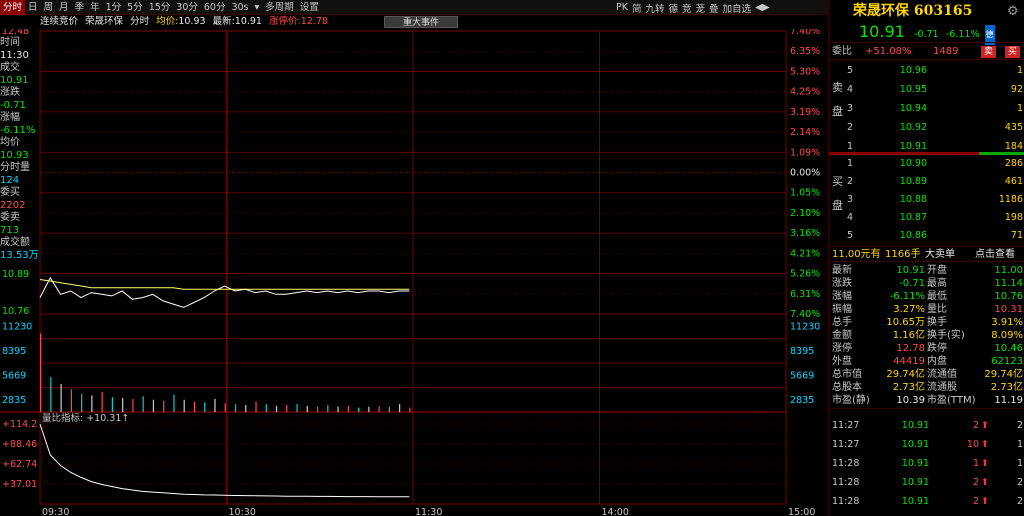 This screenshot has height=516, width=1024. Describe the element at coordinates (972, 444) in the screenshot. I see `trade-volume: 10` at that location.